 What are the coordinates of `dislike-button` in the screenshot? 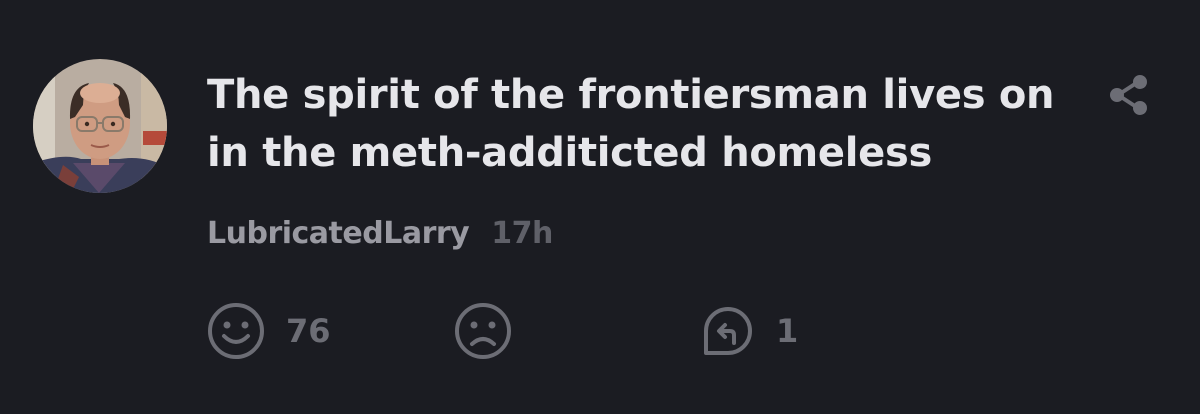 It's located at (483, 331).